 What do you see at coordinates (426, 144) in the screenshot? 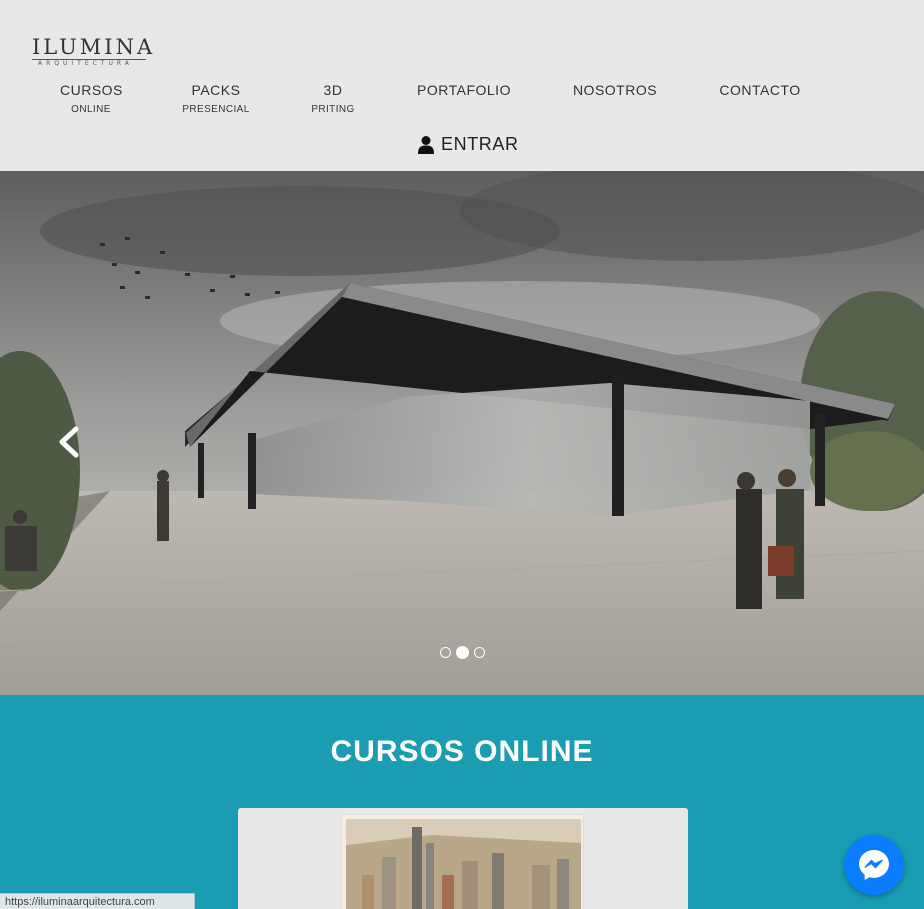
I see `user-icon` at bounding box center [426, 144].